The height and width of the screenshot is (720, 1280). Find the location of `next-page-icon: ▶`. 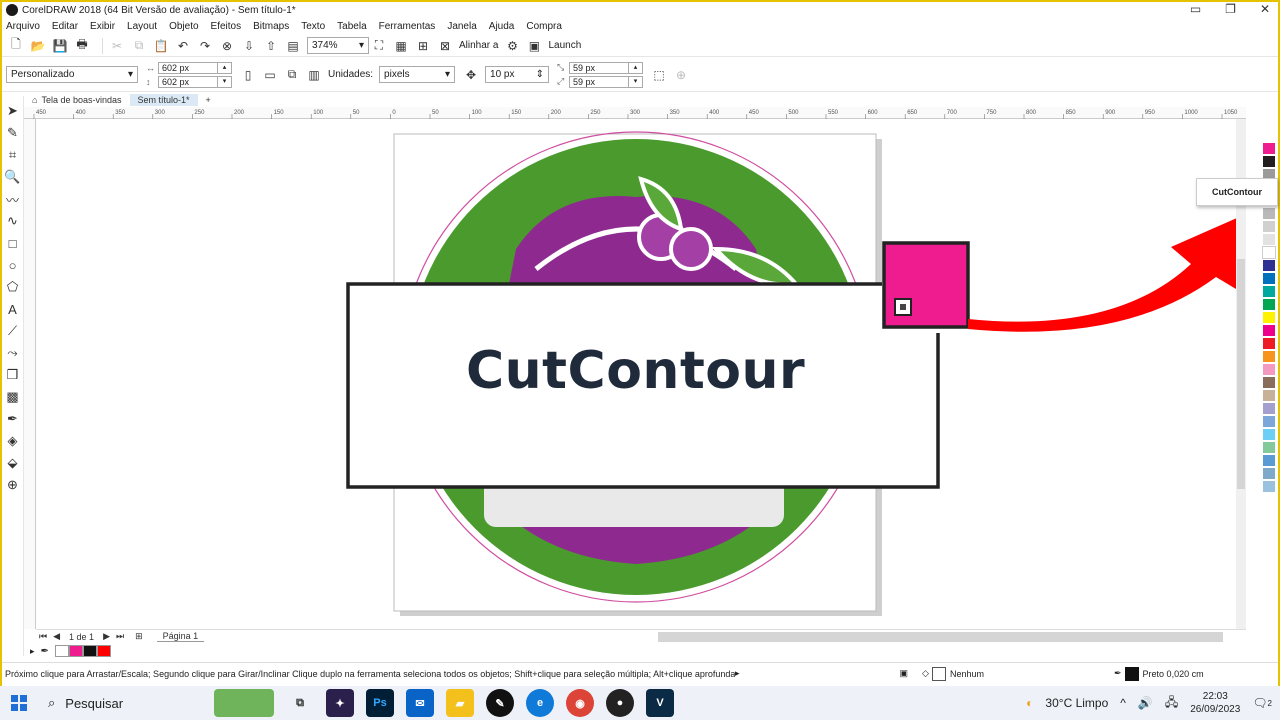

next-page-icon: ▶ is located at coordinates (106, 636).